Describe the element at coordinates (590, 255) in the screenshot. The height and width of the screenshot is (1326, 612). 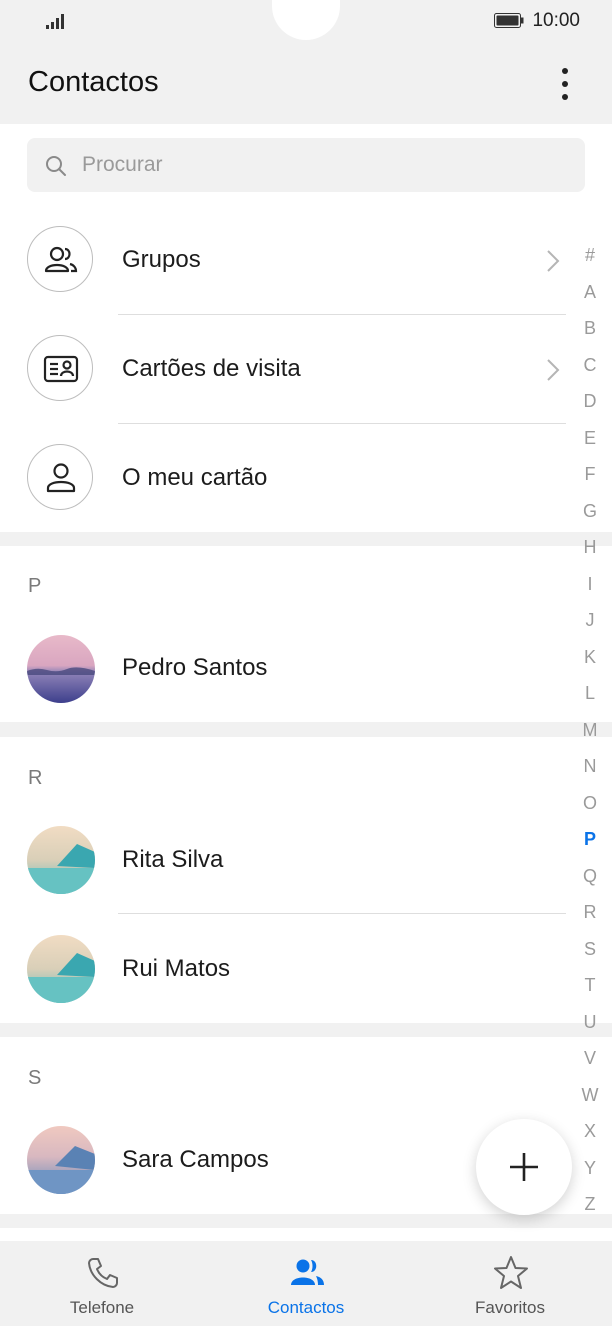
I see `index-letter: #` at that location.